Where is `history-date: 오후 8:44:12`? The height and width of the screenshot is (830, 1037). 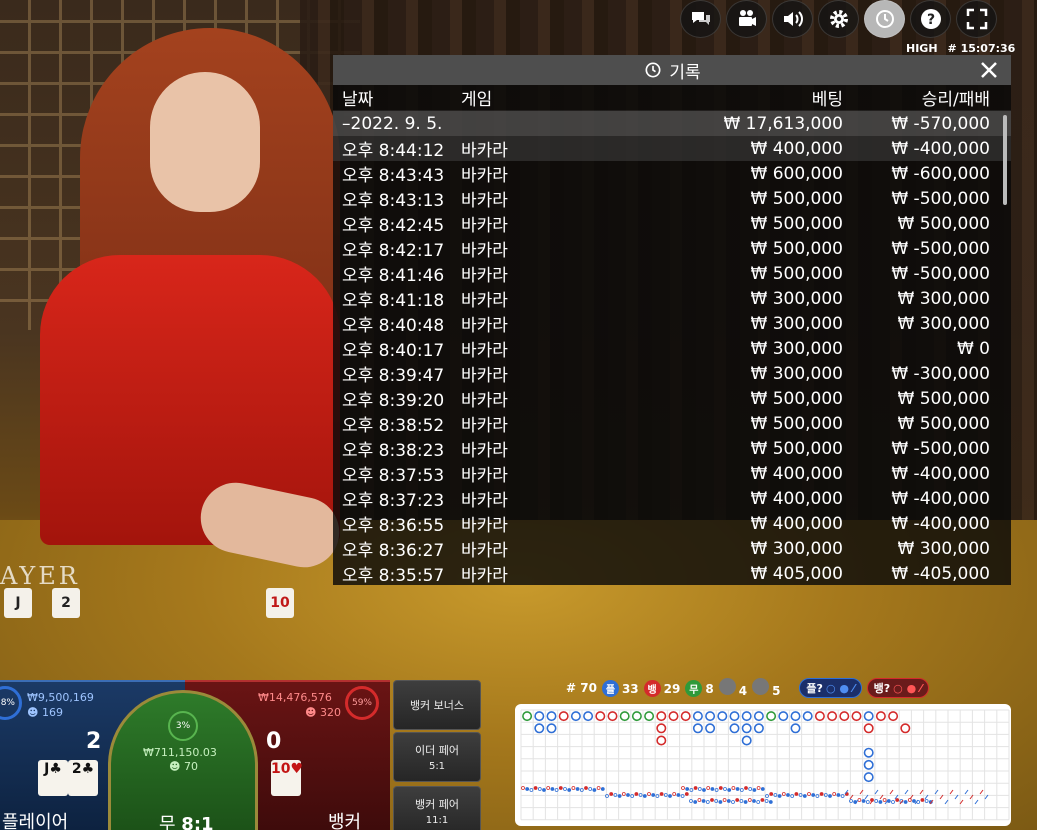
history-date: 오후 8:44:12 is located at coordinates (393, 151).